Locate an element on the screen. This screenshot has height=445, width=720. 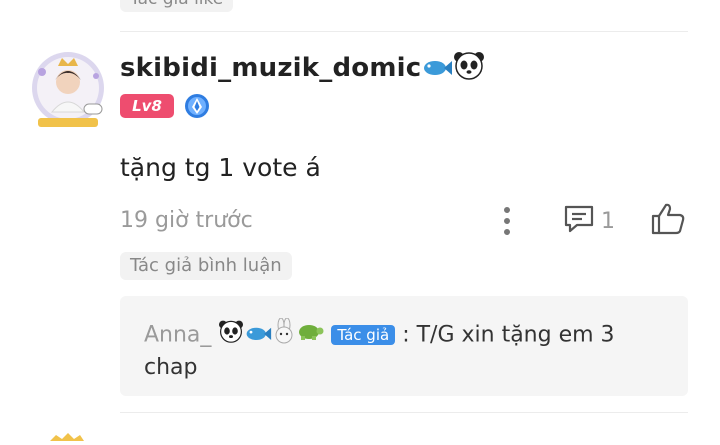
previous-tag: Tác giả like is located at coordinates (177, 6).